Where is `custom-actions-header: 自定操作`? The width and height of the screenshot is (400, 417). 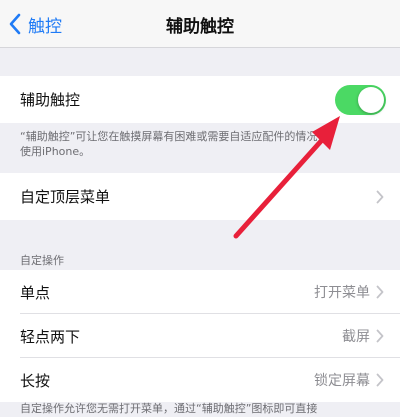 custom-actions-header: 自定操作 is located at coordinates (42, 260).